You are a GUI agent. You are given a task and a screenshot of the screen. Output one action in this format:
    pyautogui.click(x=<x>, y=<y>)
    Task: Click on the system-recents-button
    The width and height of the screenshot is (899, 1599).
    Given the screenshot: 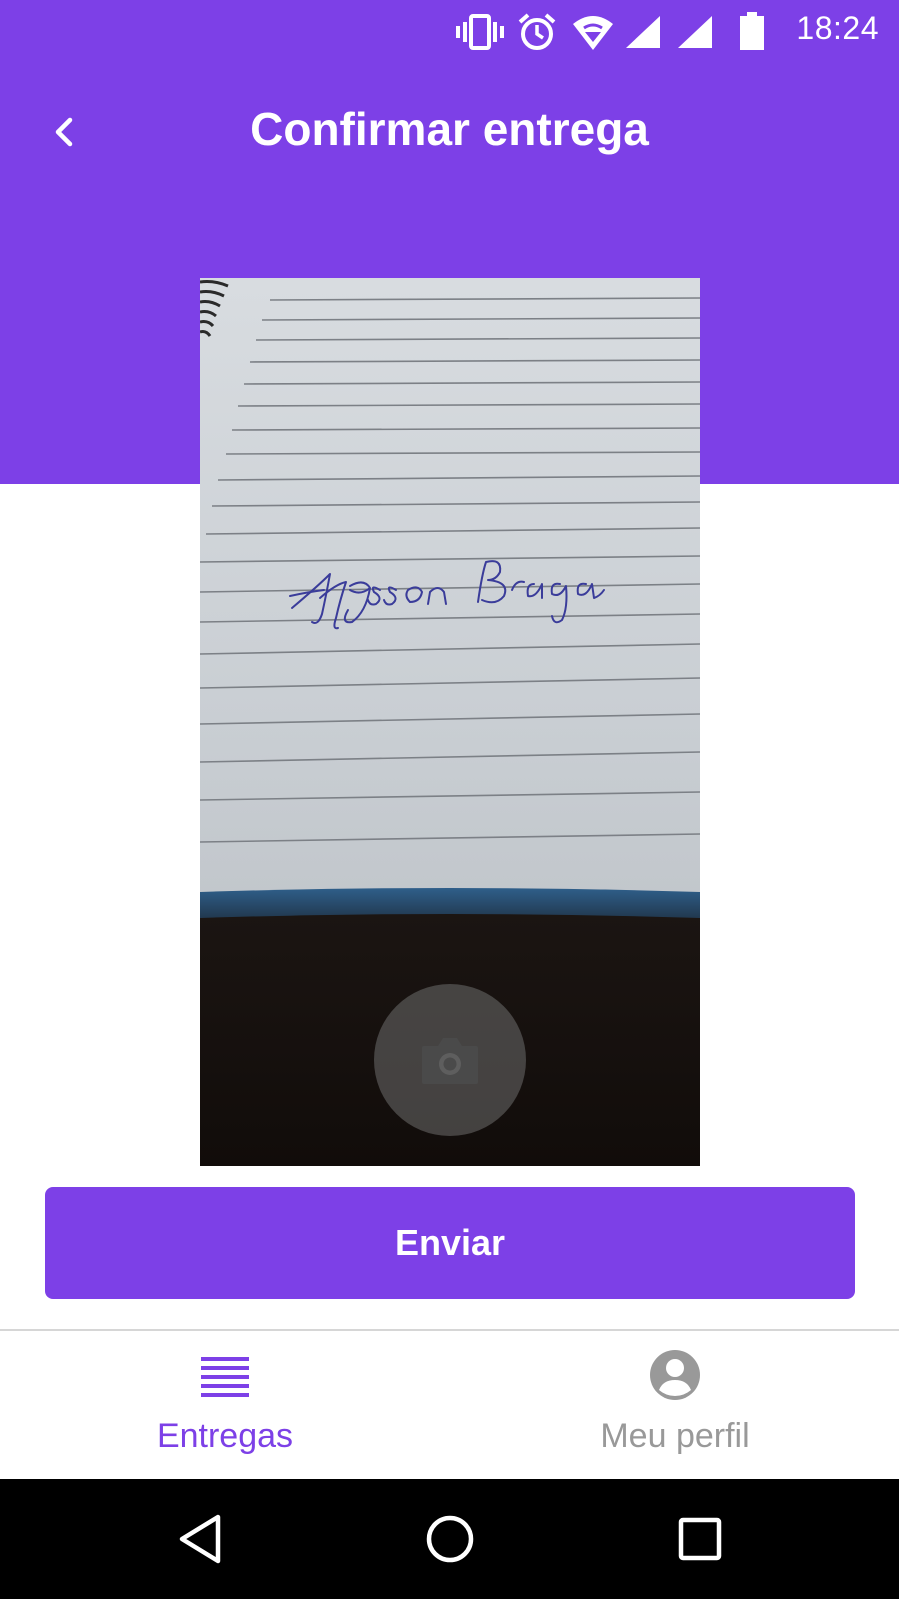 What is the action you would take?
    pyautogui.click(x=700, y=1539)
    